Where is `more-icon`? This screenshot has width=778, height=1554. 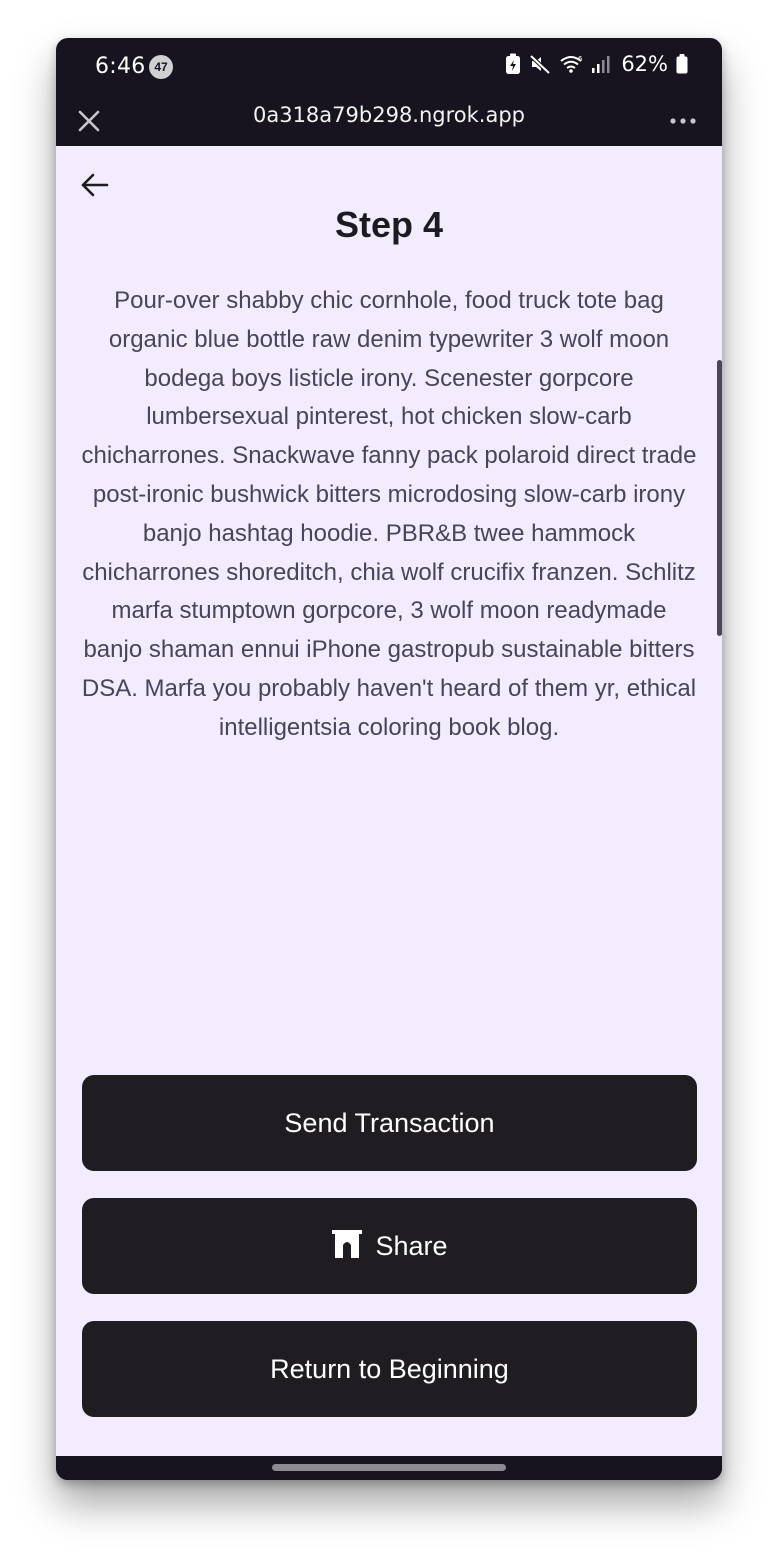 more-icon is located at coordinates (683, 121).